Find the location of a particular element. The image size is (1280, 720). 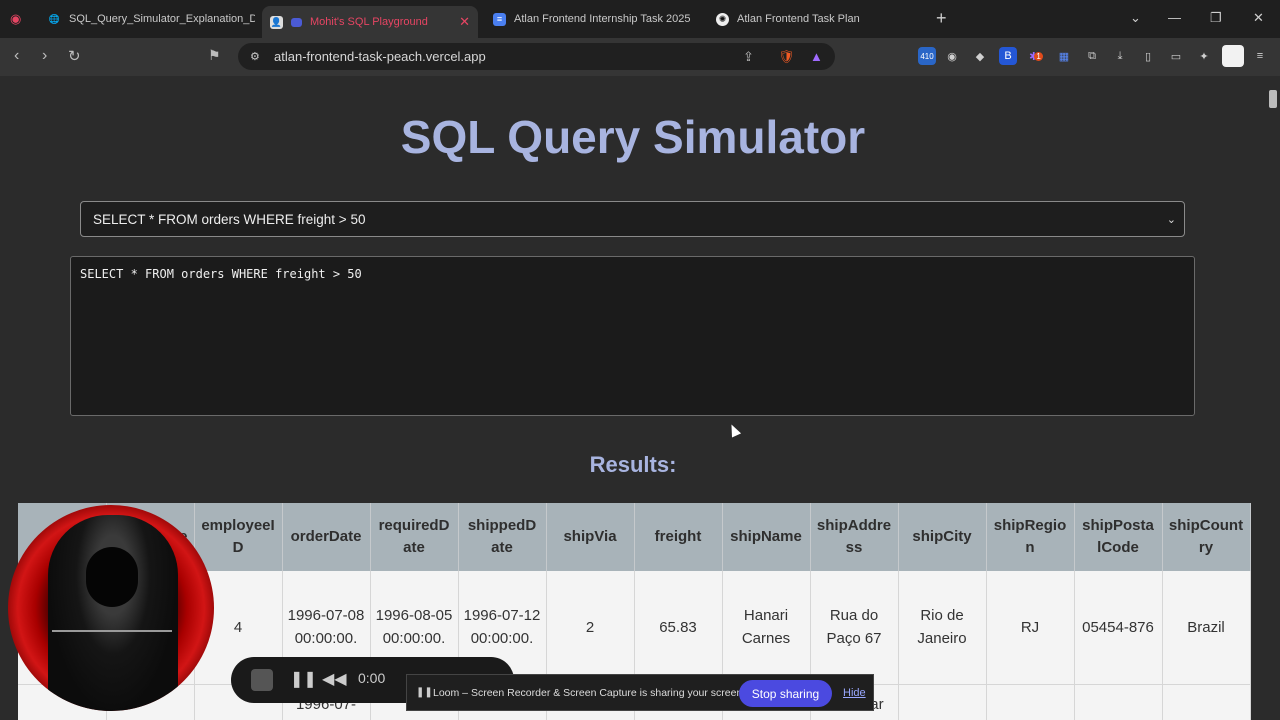

menu-icon: ≡ is located at coordinates (1260, 56).